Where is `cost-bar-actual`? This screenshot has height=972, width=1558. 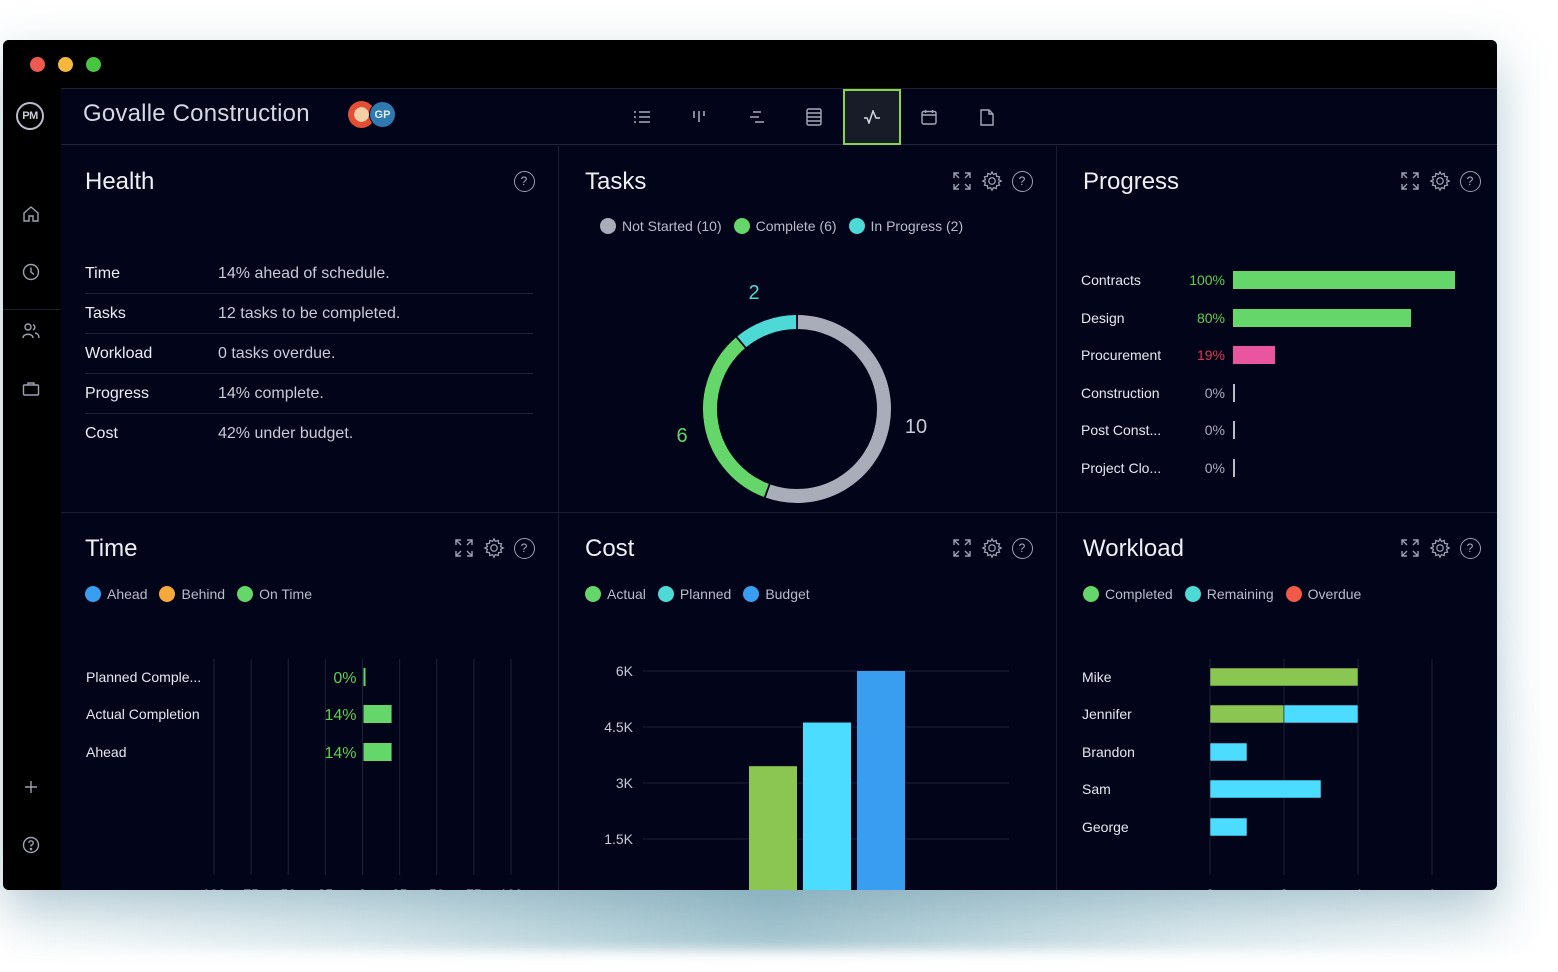 cost-bar-actual is located at coordinates (773, 828).